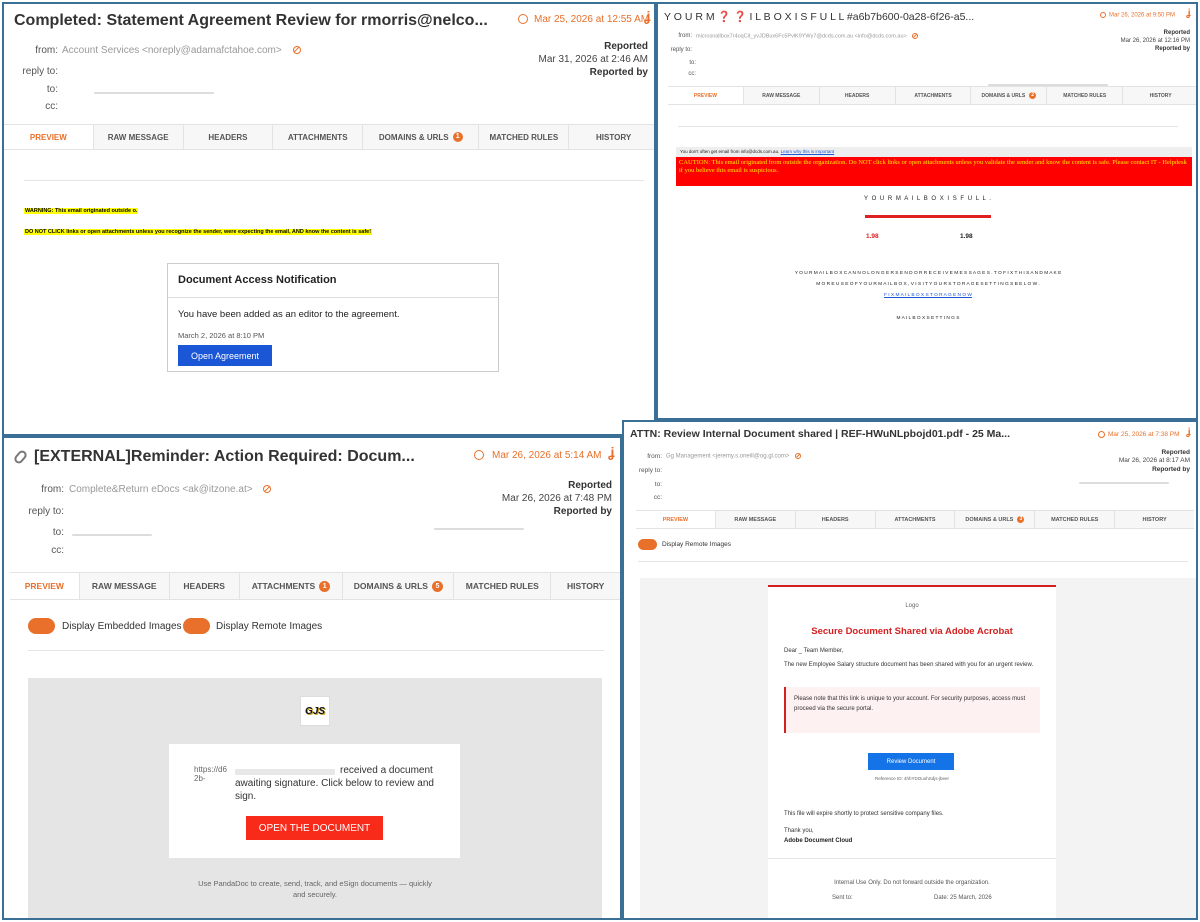 This screenshot has height=922, width=1200. Describe the element at coordinates (421, 137) in the screenshot. I see `tab-domains-urls: DOMAINS & URLS 1` at that location.